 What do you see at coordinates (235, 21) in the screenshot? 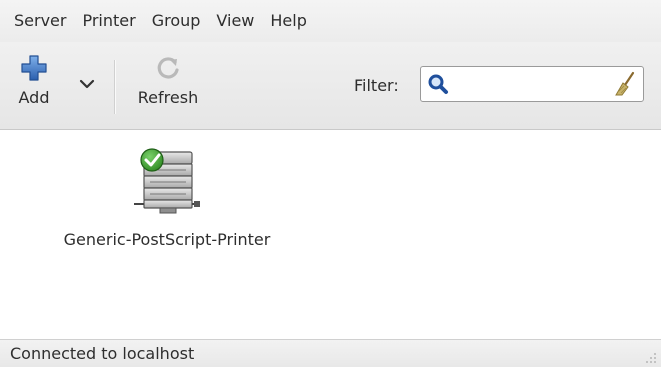
I see `menu-view: View` at bounding box center [235, 21].